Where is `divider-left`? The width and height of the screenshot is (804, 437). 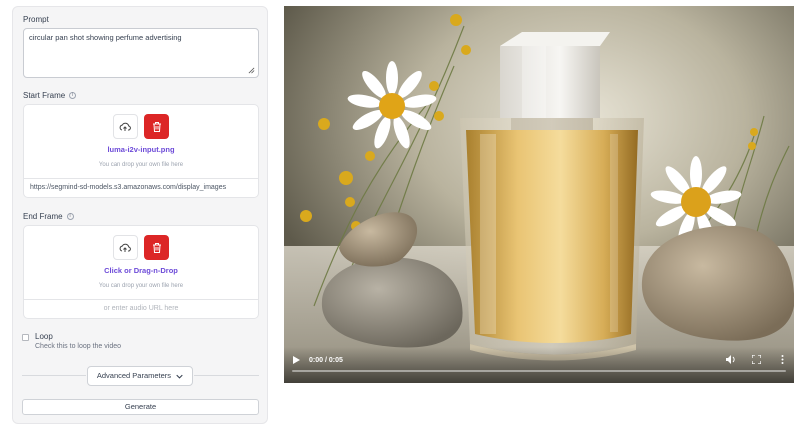
divider-left is located at coordinates (54, 375).